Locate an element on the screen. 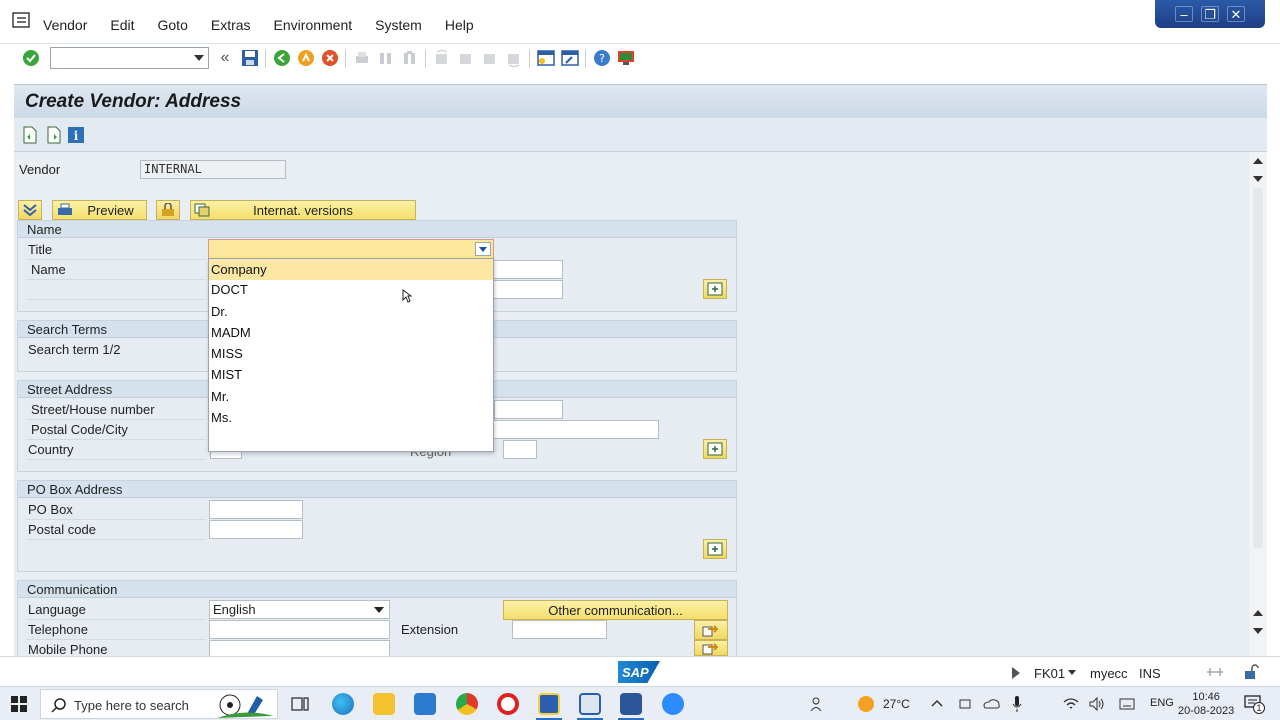 The image size is (1280, 720). dropdown-option-company: Company is located at coordinates (351, 269).